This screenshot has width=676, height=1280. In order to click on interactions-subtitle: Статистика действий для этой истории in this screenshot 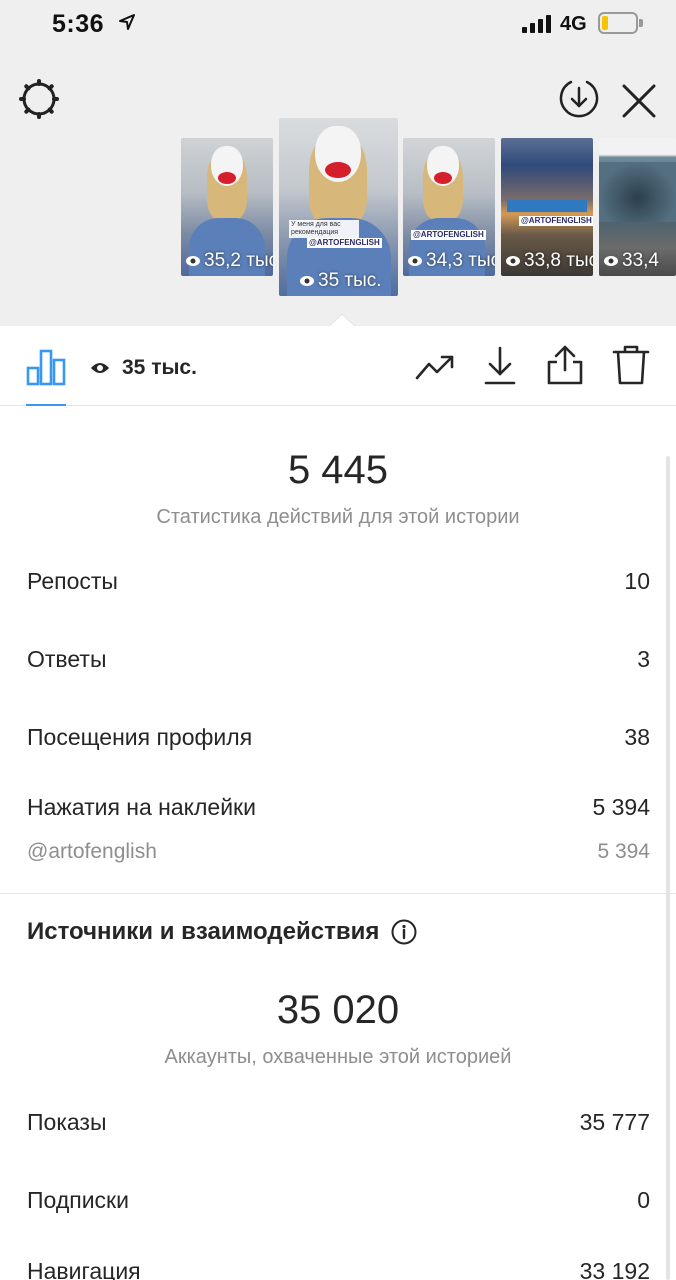, I will do `click(338, 517)`.